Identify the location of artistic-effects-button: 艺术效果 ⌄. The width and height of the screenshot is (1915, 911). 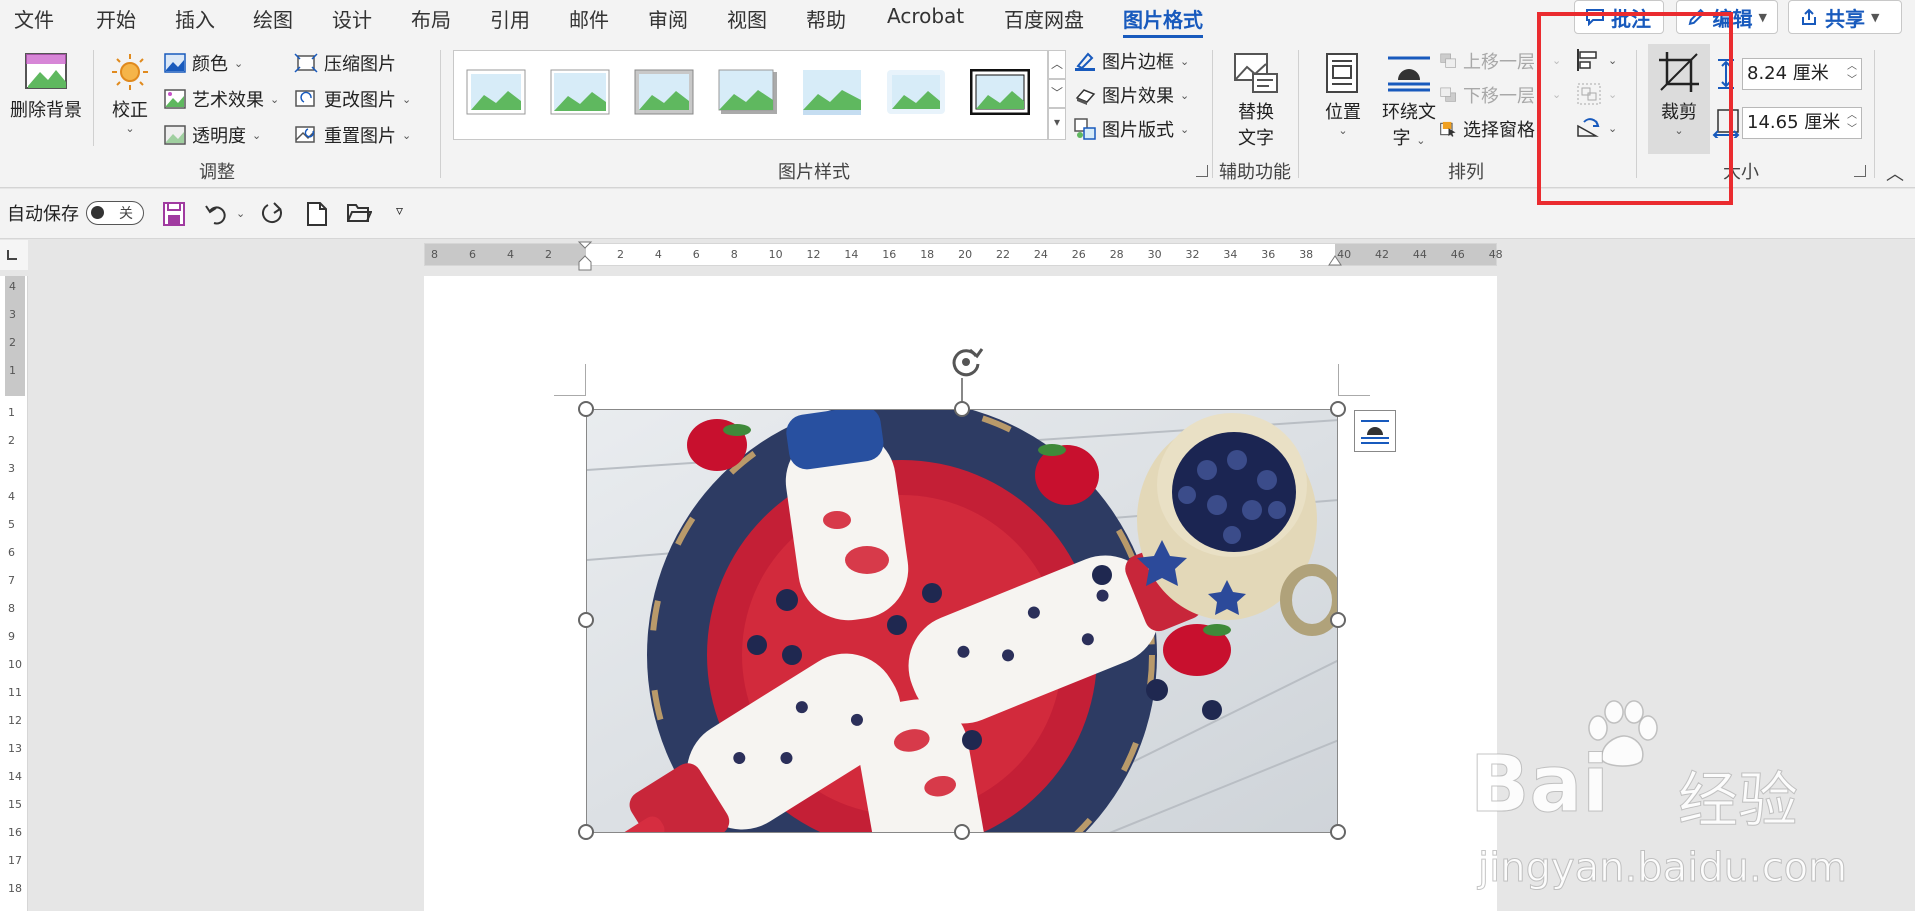
(221, 99).